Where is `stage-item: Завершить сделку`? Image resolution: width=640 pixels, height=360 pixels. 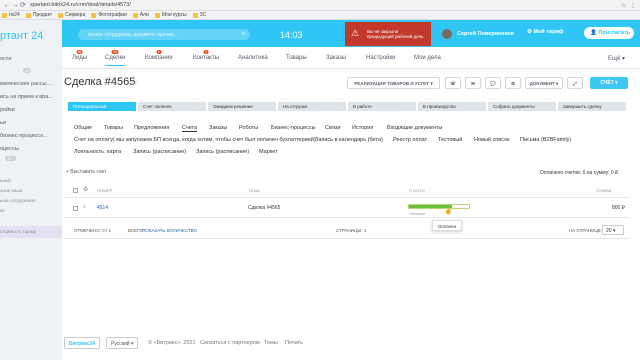 stage-item: Завершить сделку is located at coordinates (592, 106).